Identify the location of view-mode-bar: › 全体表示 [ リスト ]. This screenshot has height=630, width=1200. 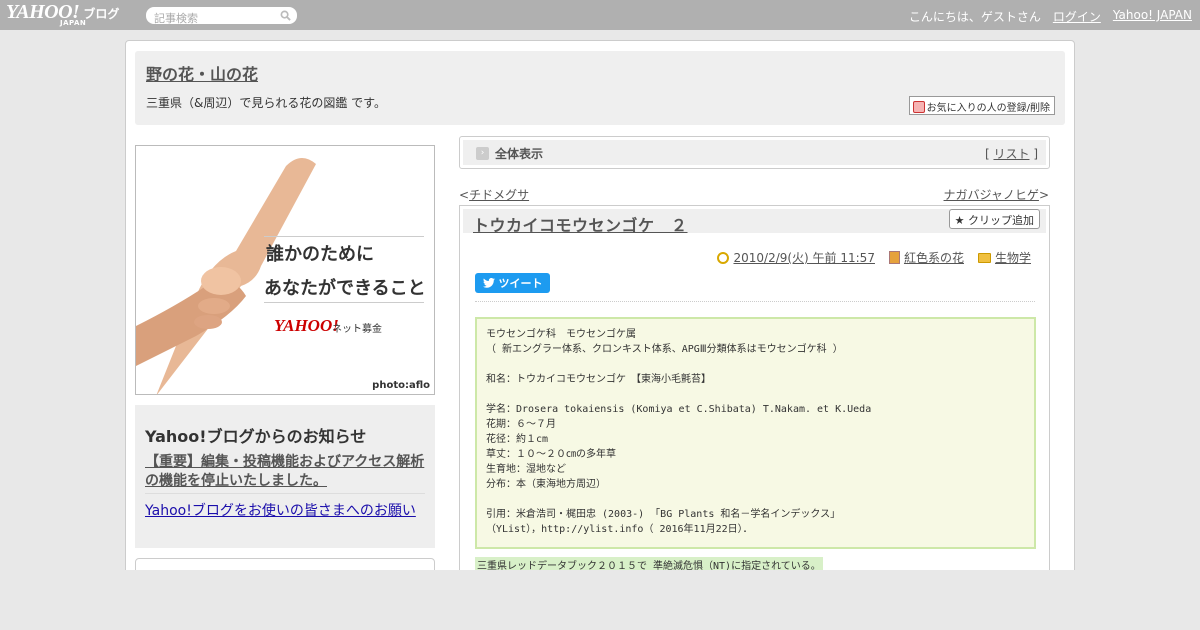
(754, 152).